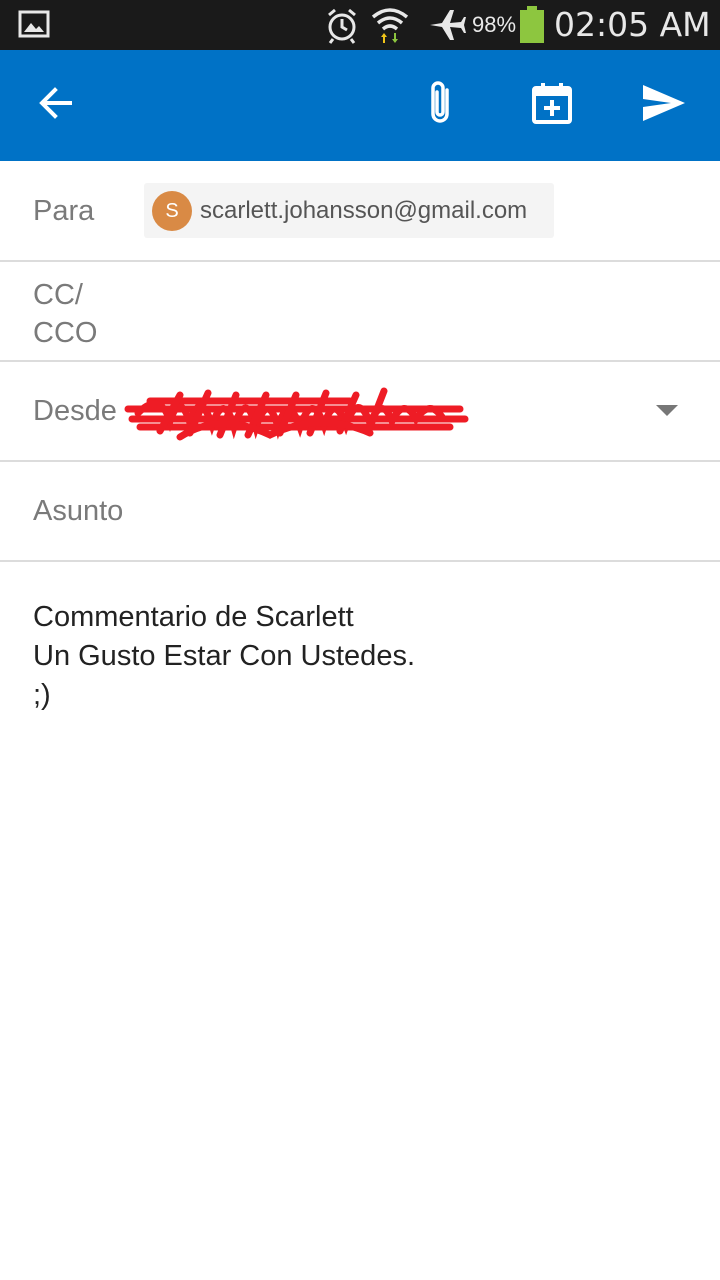 This screenshot has width=720, height=1280. I want to click on attach-button, so click(440, 105).